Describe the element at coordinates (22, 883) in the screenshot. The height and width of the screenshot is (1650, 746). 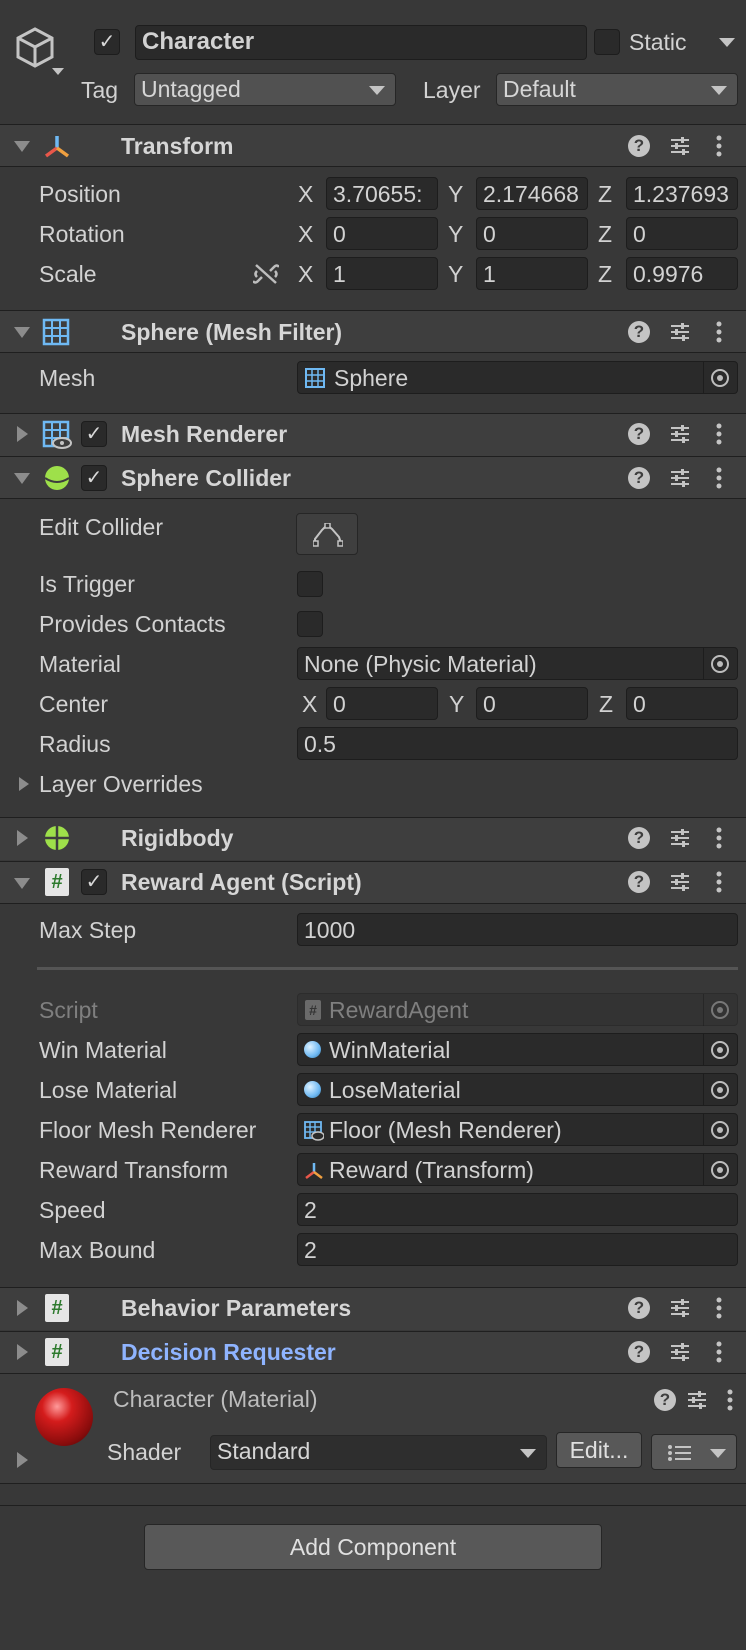
I see `reward-agent-fold-arrow` at that location.